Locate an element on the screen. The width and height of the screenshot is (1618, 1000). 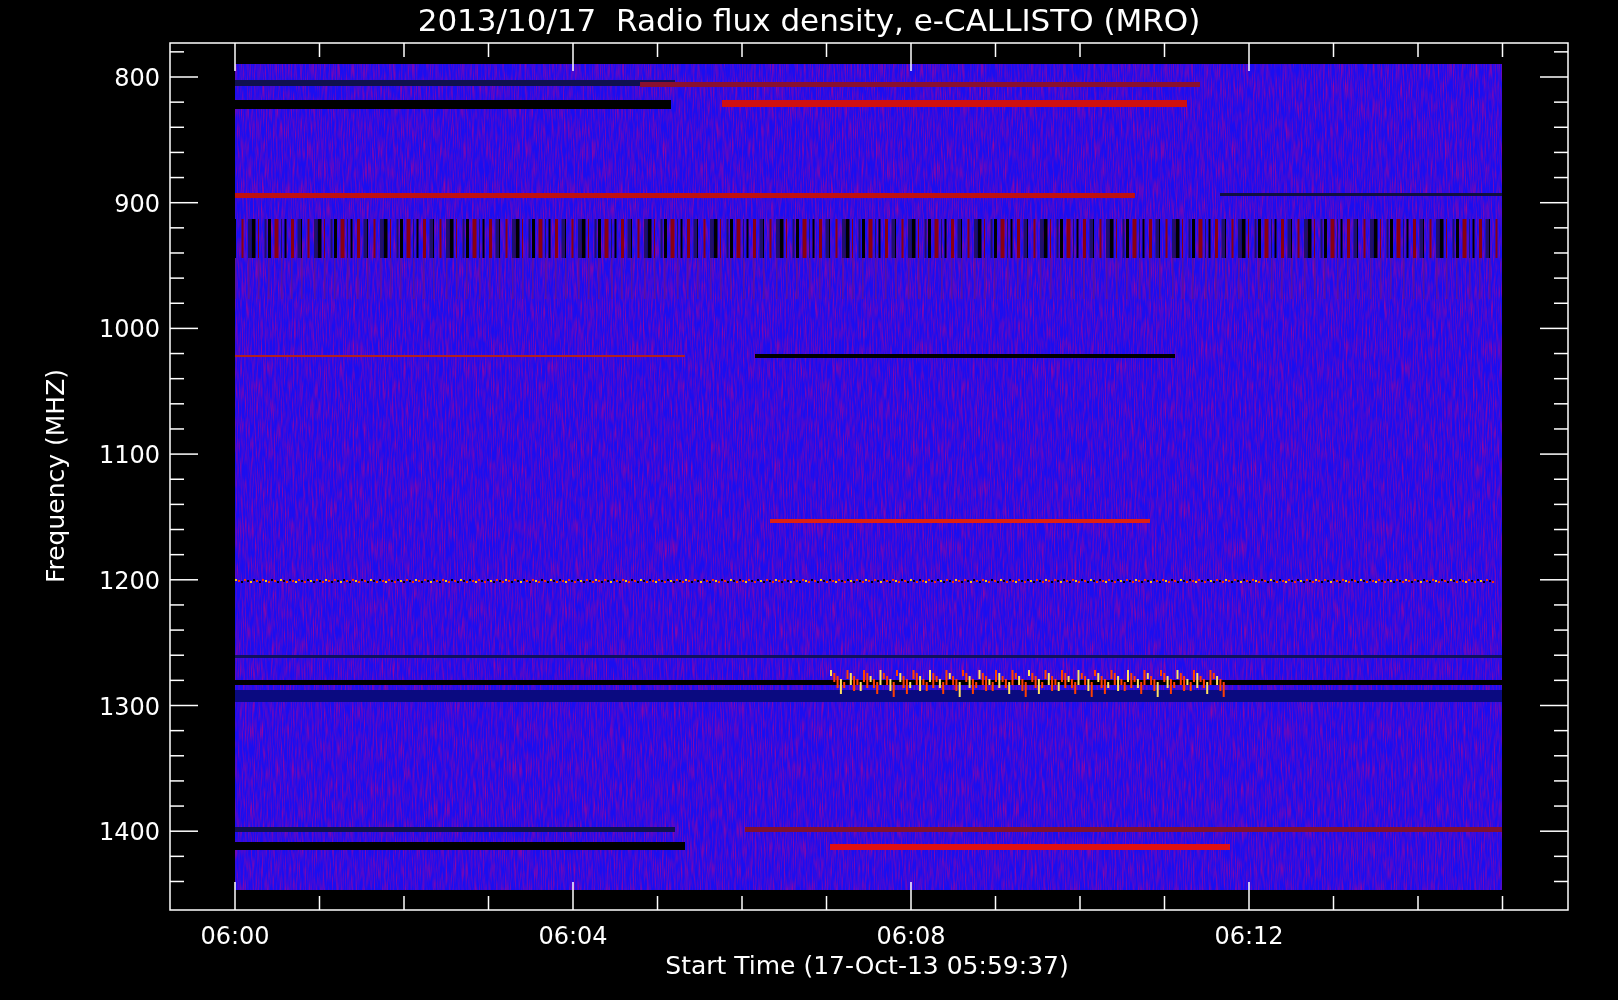
y-tick-label: 800 is located at coordinates (137, 78).